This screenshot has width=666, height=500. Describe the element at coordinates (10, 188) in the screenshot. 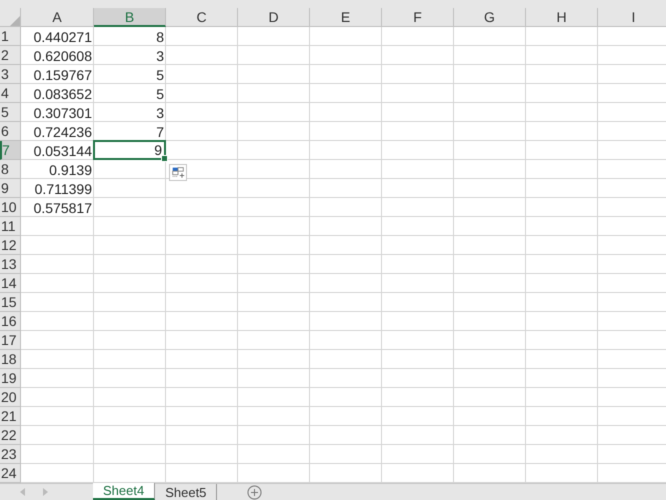

I see `row-header: 9` at that location.